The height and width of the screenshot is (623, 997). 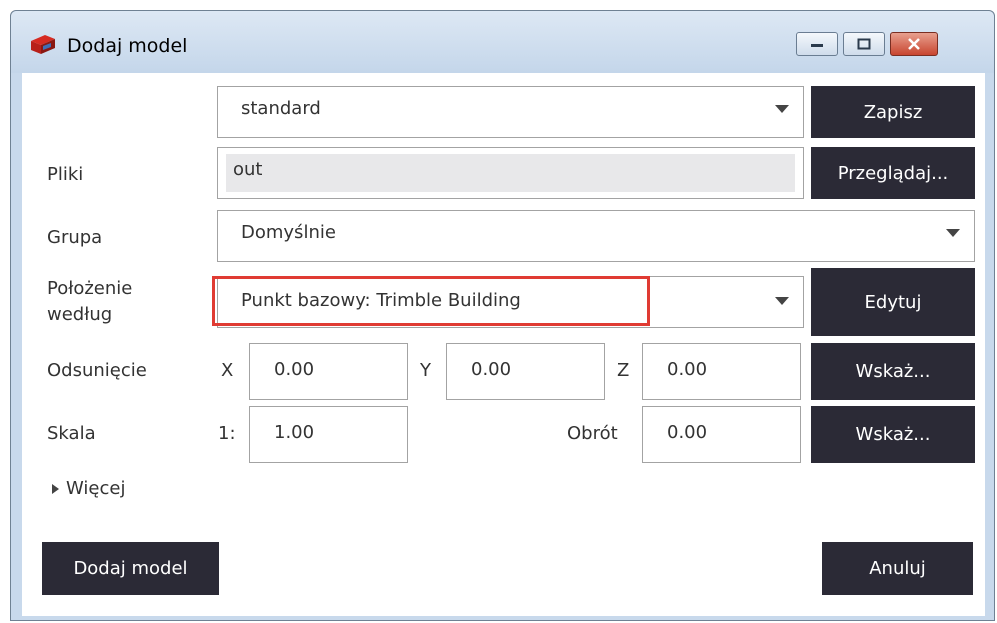 What do you see at coordinates (281, 108) in the screenshot?
I see `preset-value: standard` at bounding box center [281, 108].